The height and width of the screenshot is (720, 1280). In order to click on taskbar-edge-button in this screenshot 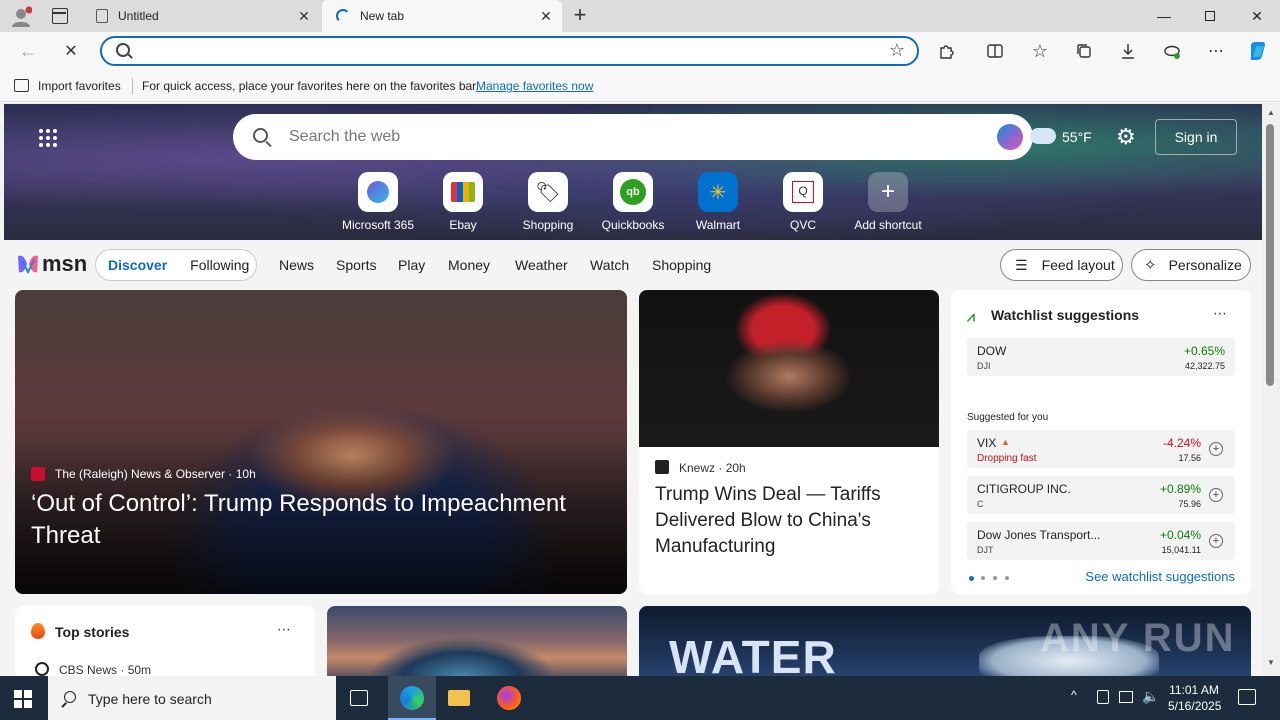, I will do `click(412, 698)`.